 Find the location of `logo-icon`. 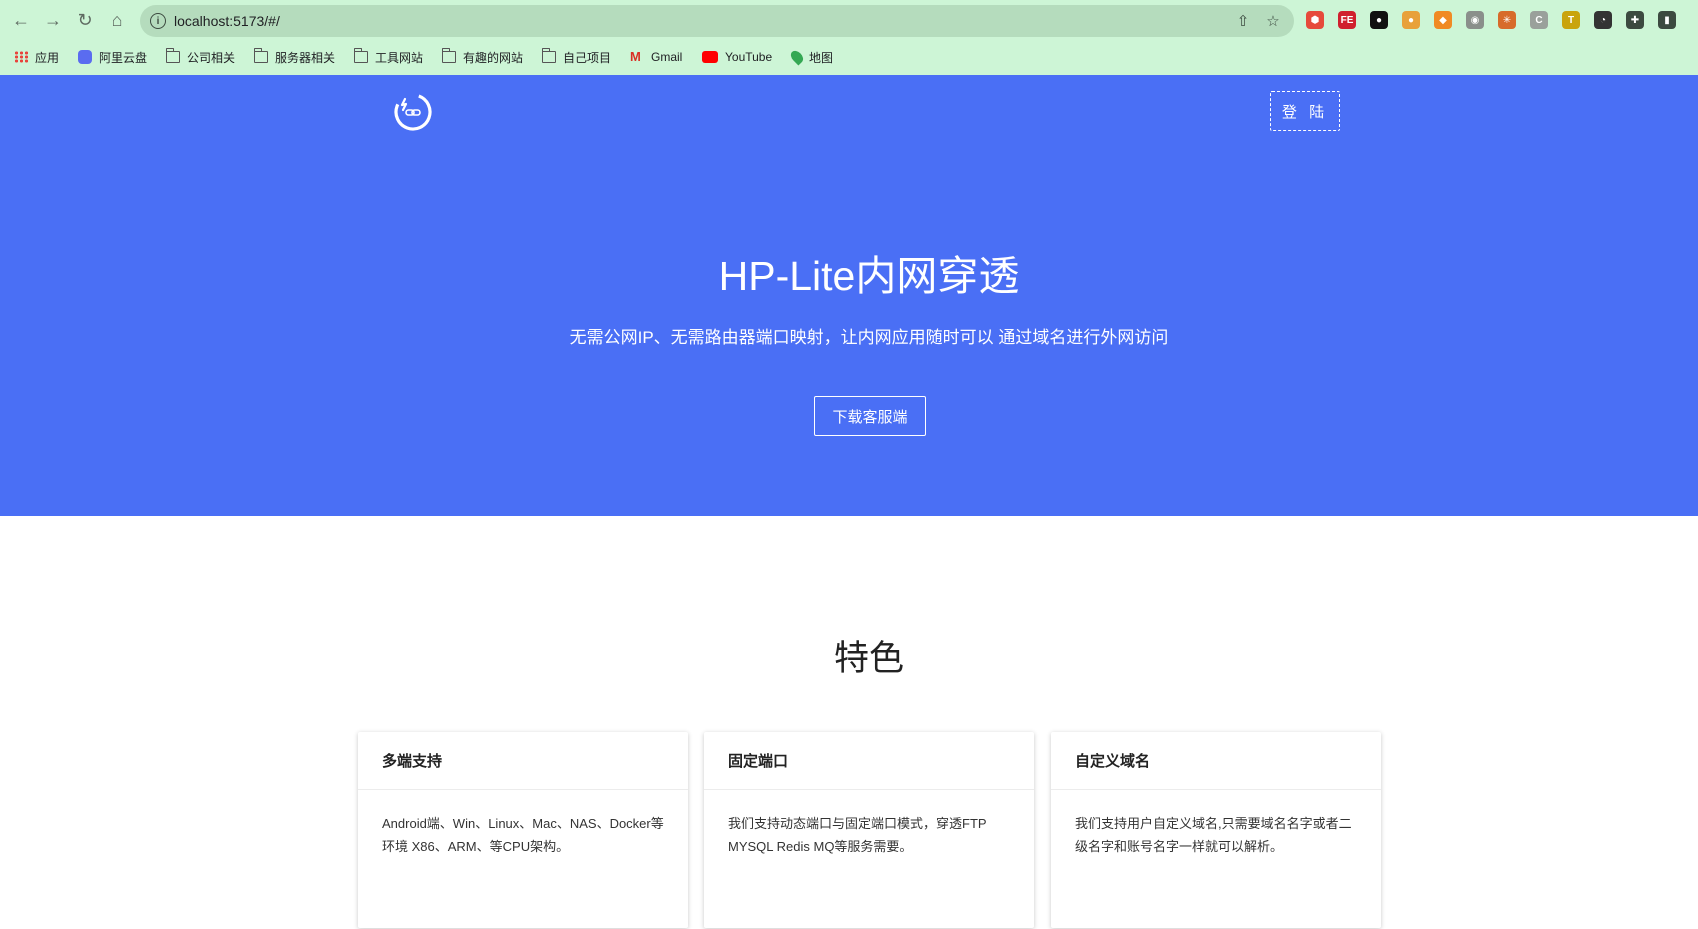

logo-icon is located at coordinates (413, 112).